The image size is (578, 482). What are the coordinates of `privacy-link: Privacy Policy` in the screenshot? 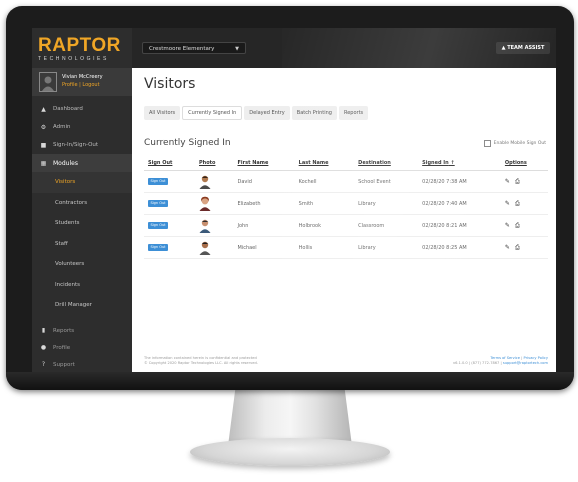 It's located at (536, 358).